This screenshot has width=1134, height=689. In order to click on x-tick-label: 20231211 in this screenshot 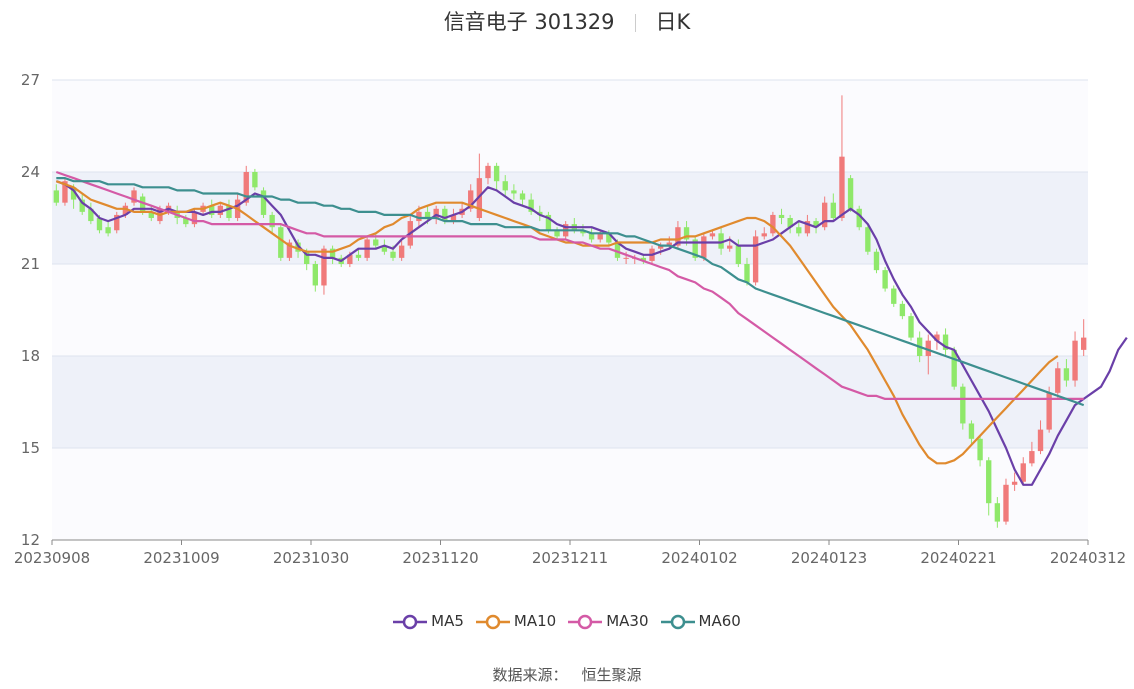, I will do `click(570, 558)`.